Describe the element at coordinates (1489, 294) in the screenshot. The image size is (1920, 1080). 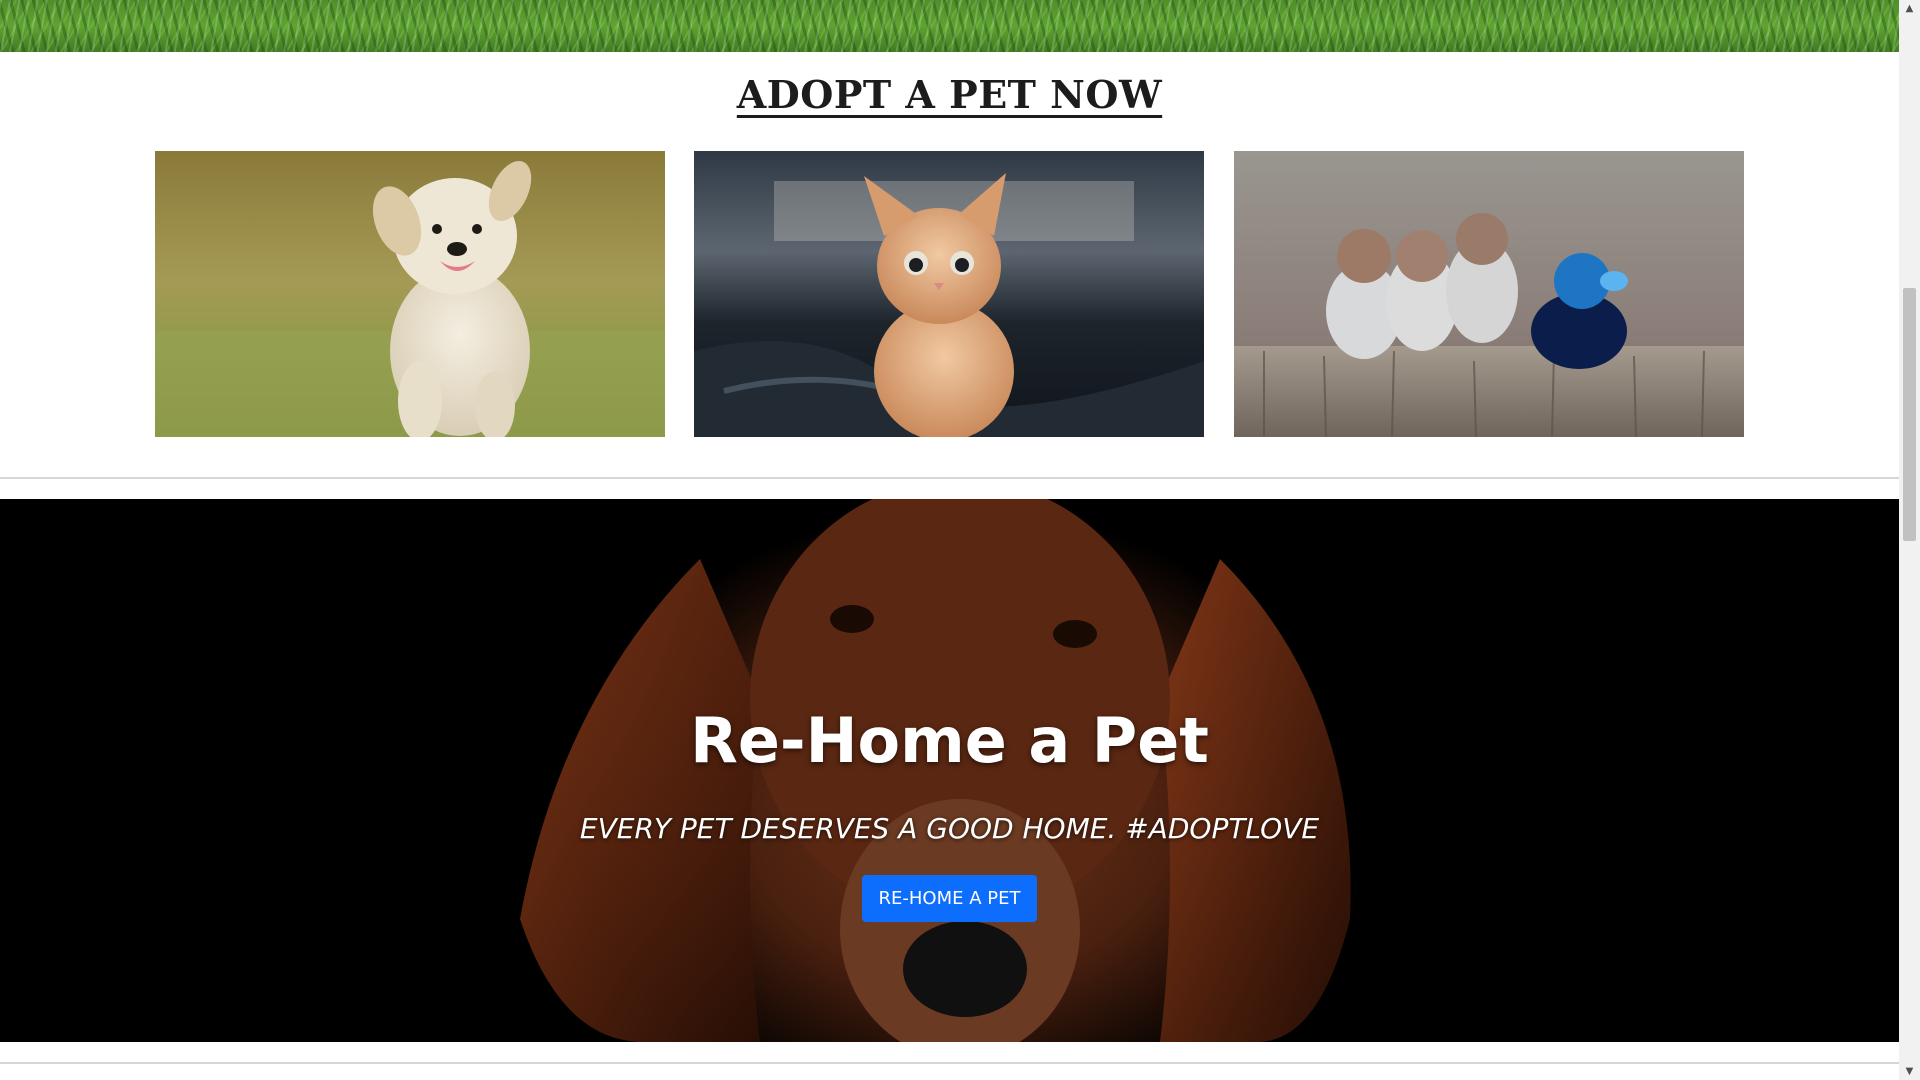
I see `birds-image` at that location.